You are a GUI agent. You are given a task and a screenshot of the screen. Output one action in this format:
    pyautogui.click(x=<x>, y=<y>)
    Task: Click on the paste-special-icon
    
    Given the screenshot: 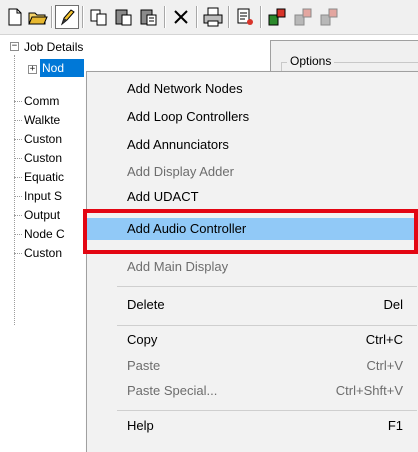 What is the action you would take?
    pyautogui.click(x=149, y=17)
    